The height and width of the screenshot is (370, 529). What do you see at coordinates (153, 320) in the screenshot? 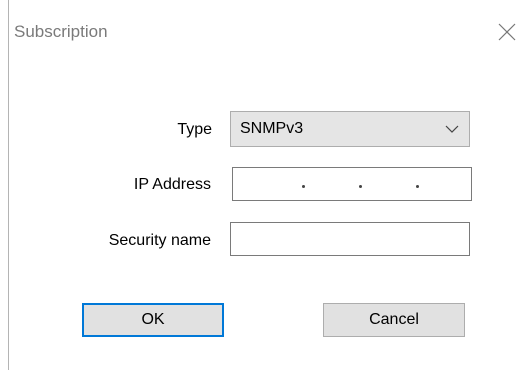
I see `ok-button: OK` at bounding box center [153, 320].